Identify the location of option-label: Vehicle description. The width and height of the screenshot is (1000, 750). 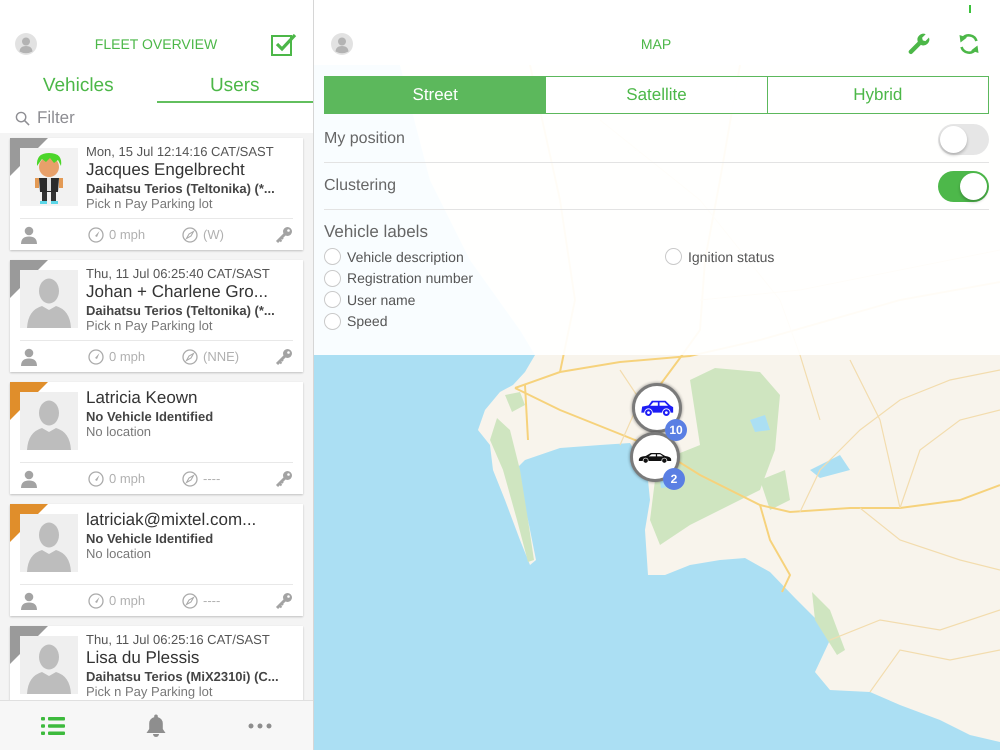
(405, 256).